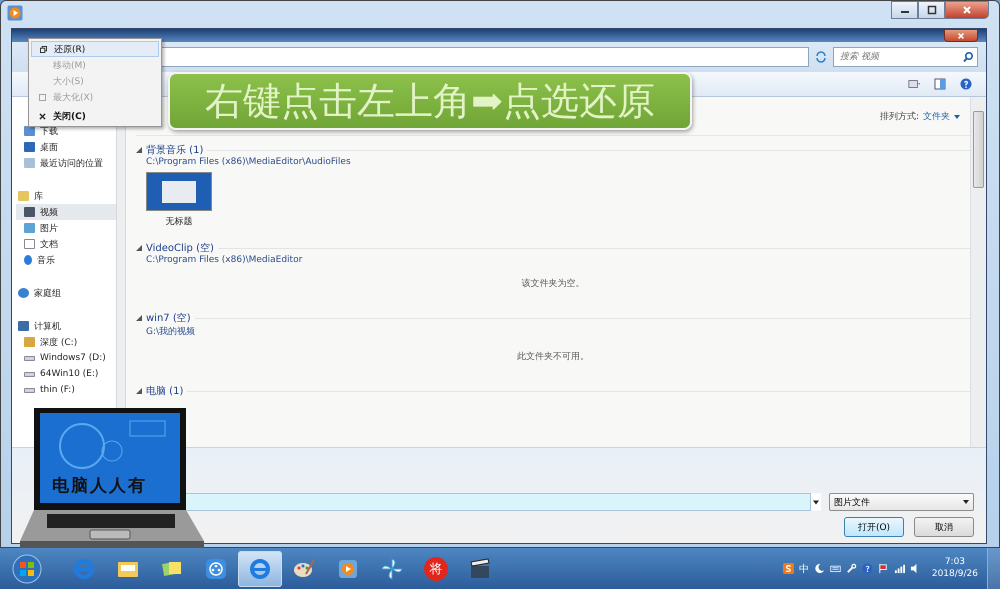  What do you see at coordinates (95, 116) in the screenshot?
I see `menu-item: 关闭(C)` at bounding box center [95, 116].